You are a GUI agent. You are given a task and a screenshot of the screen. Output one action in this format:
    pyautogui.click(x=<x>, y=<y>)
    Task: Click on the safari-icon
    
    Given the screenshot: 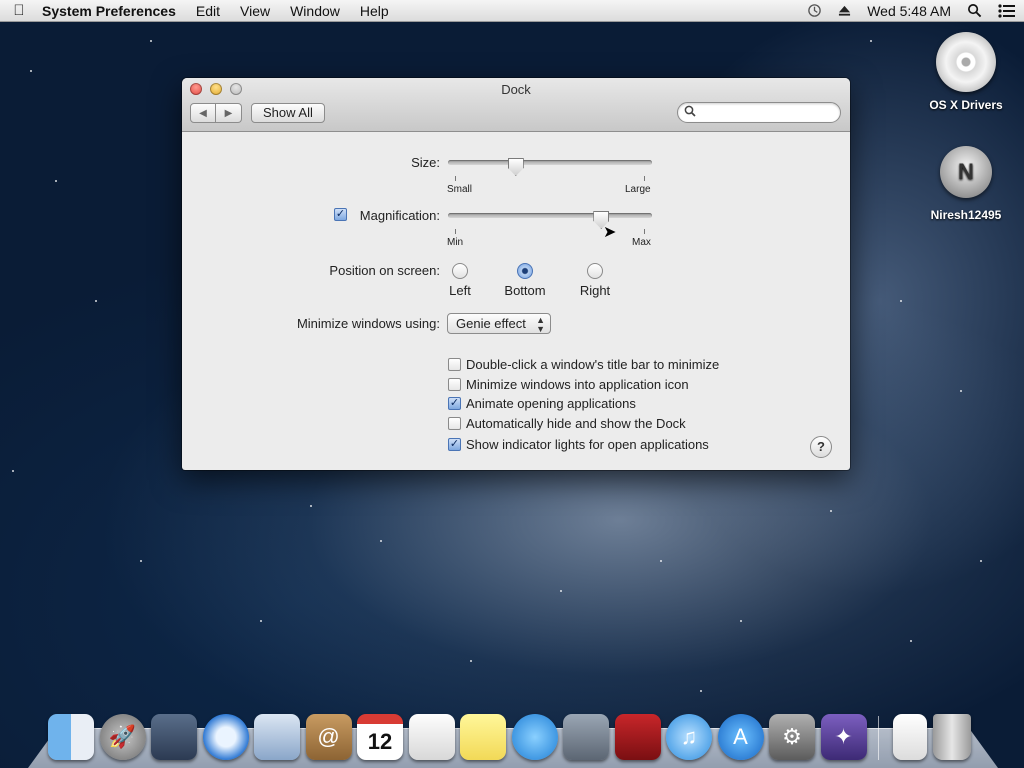 What is the action you would take?
    pyautogui.click(x=225, y=737)
    